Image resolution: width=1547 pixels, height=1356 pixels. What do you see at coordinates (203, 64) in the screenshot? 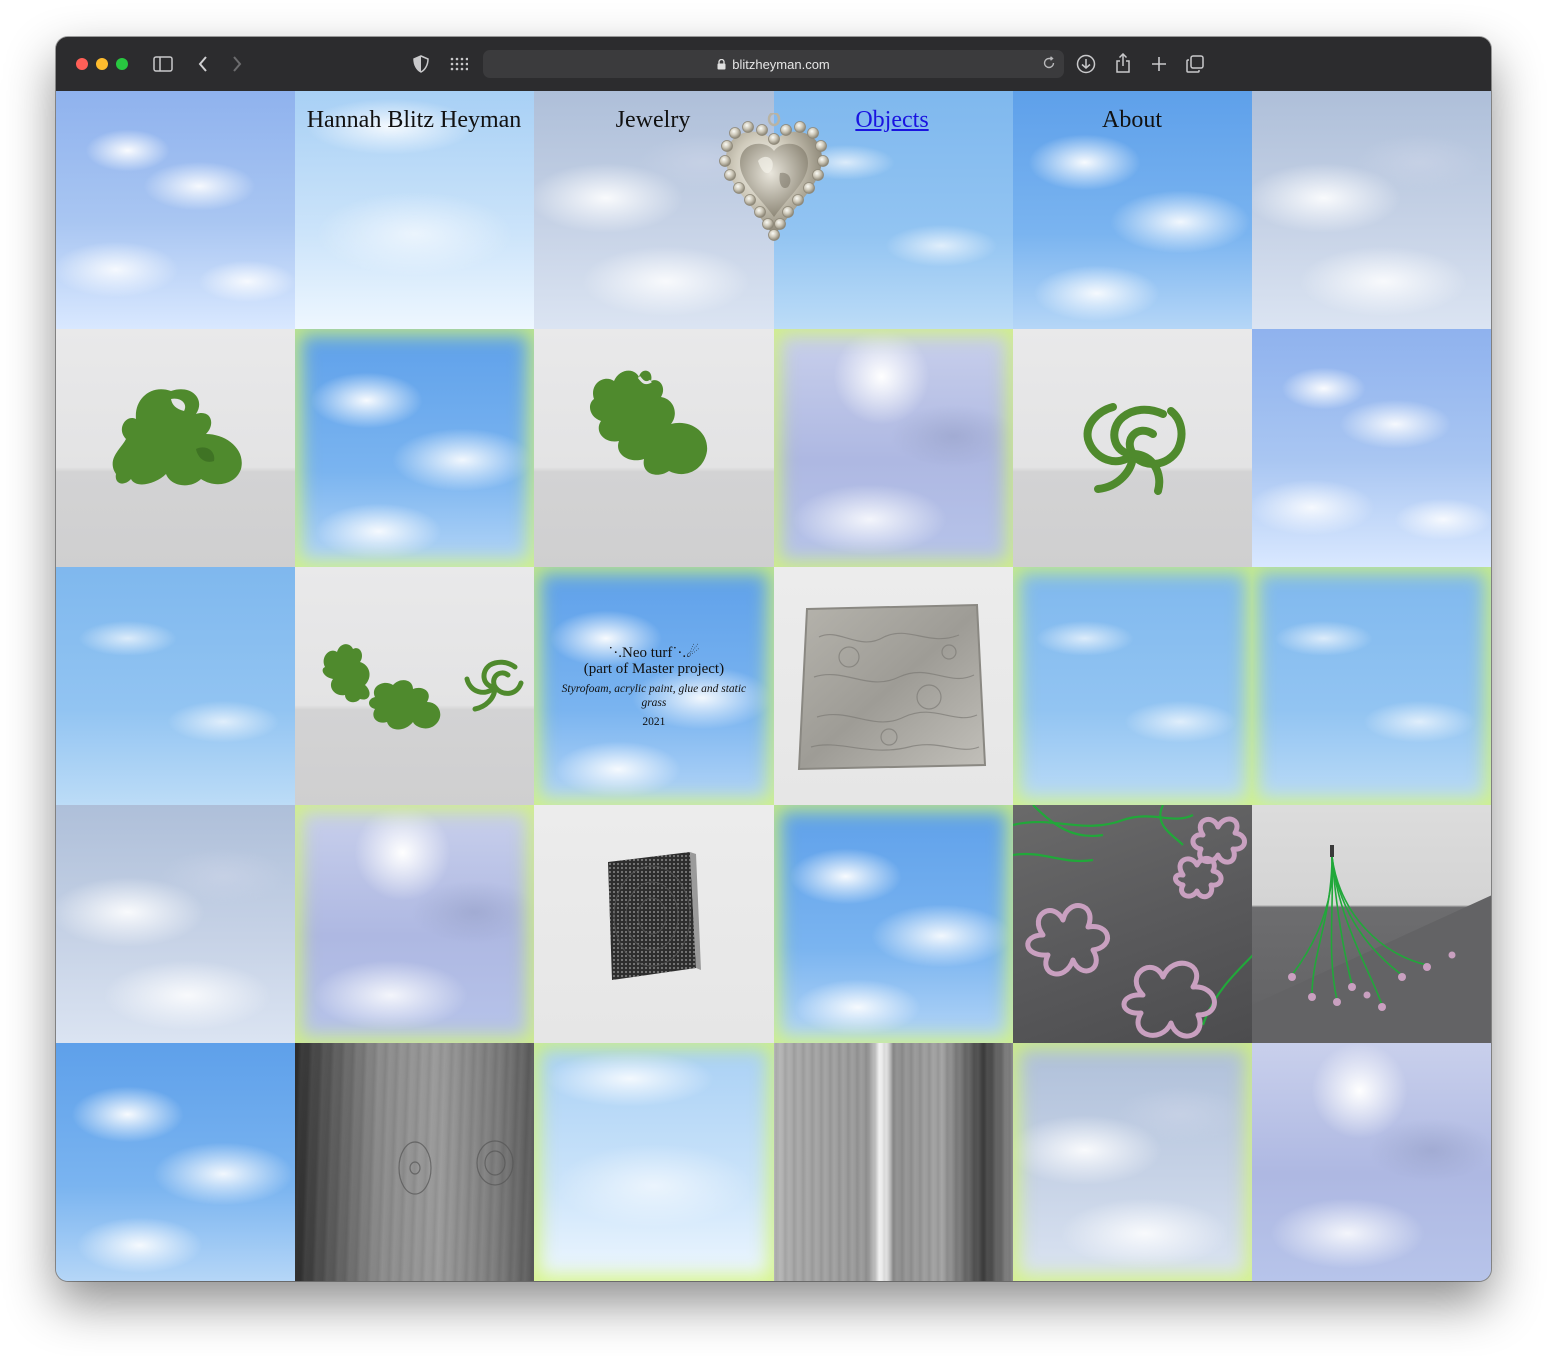
I see `back-icon` at bounding box center [203, 64].